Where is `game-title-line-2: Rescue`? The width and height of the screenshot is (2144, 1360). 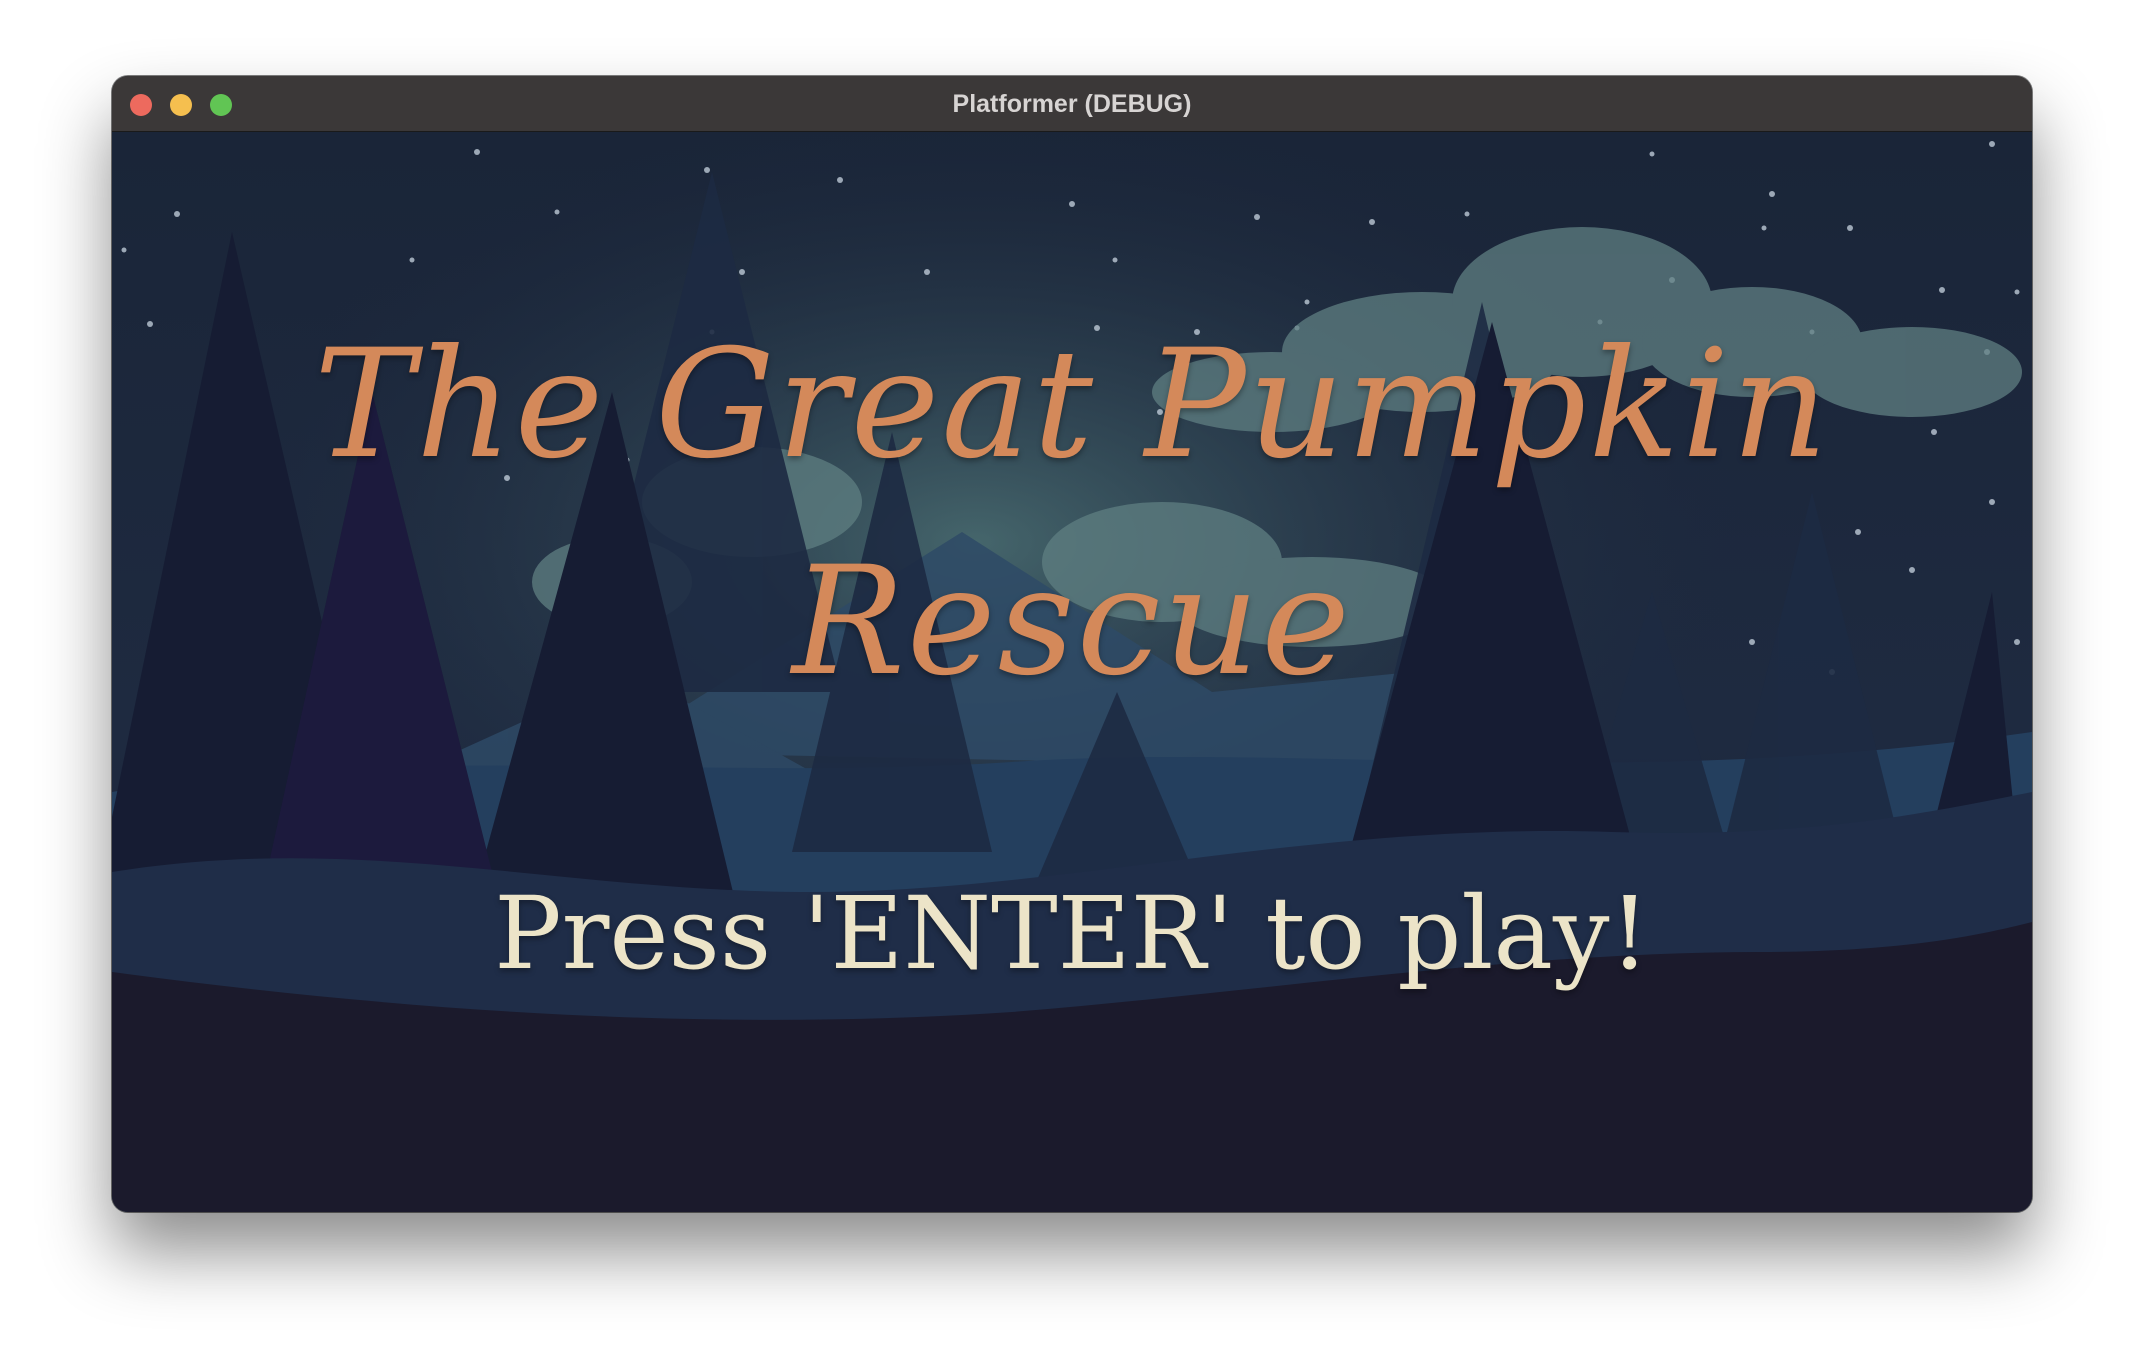 game-title-line-2: Rescue is located at coordinates (1072, 622).